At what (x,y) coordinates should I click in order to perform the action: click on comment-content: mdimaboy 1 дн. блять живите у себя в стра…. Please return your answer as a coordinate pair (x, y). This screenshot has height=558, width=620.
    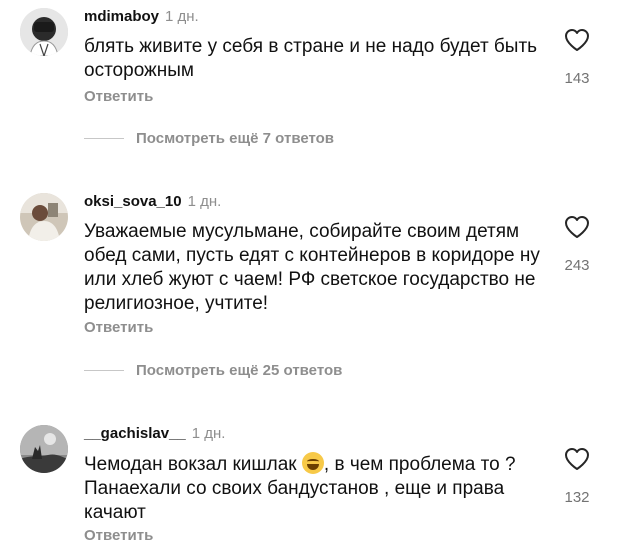
    Looking at the image, I should click on (319, 56).